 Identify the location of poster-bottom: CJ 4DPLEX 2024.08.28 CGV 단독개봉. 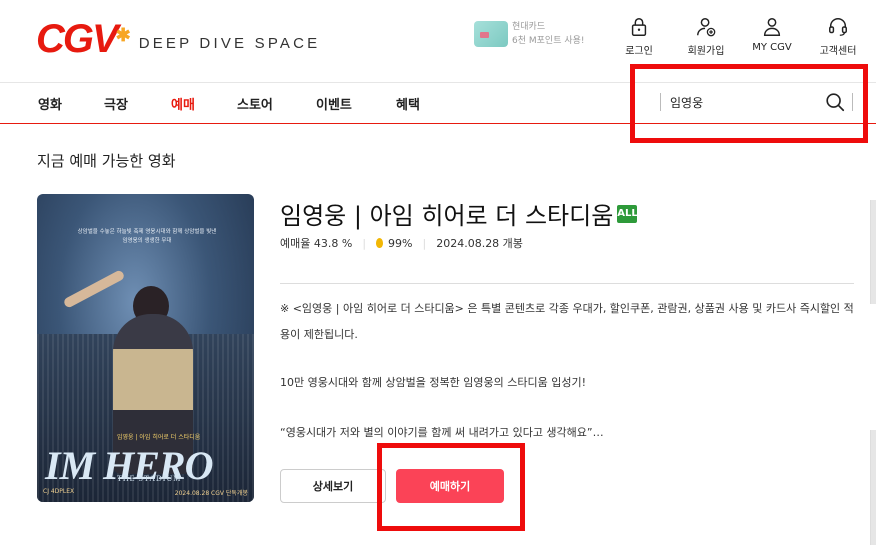
(145, 492).